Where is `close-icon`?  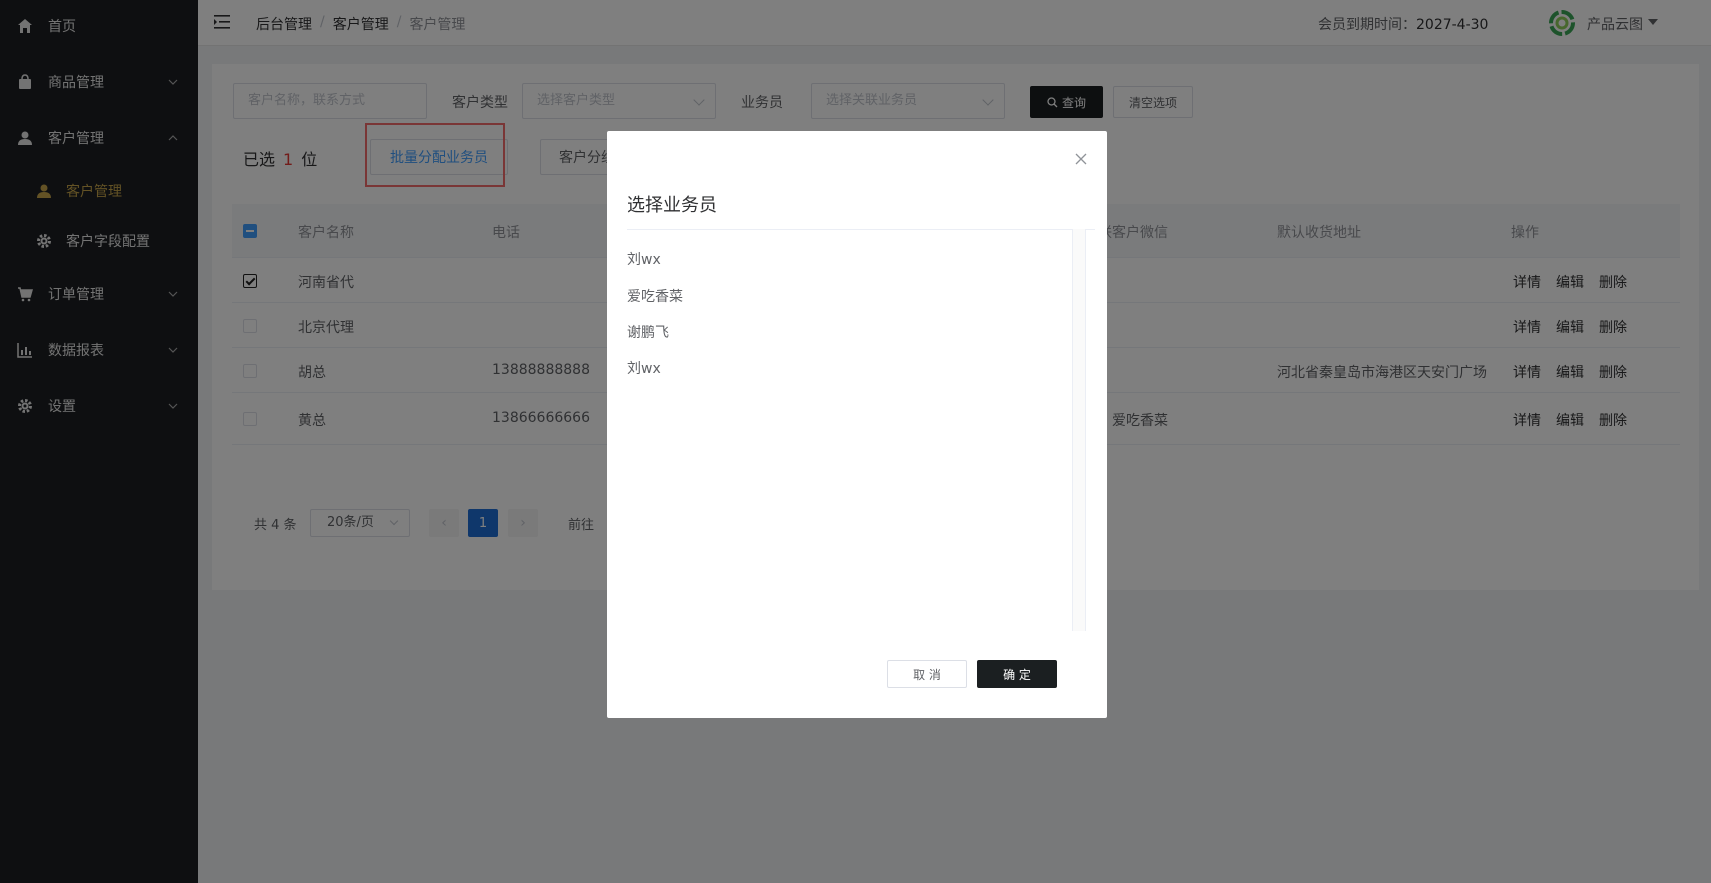 close-icon is located at coordinates (1081, 159).